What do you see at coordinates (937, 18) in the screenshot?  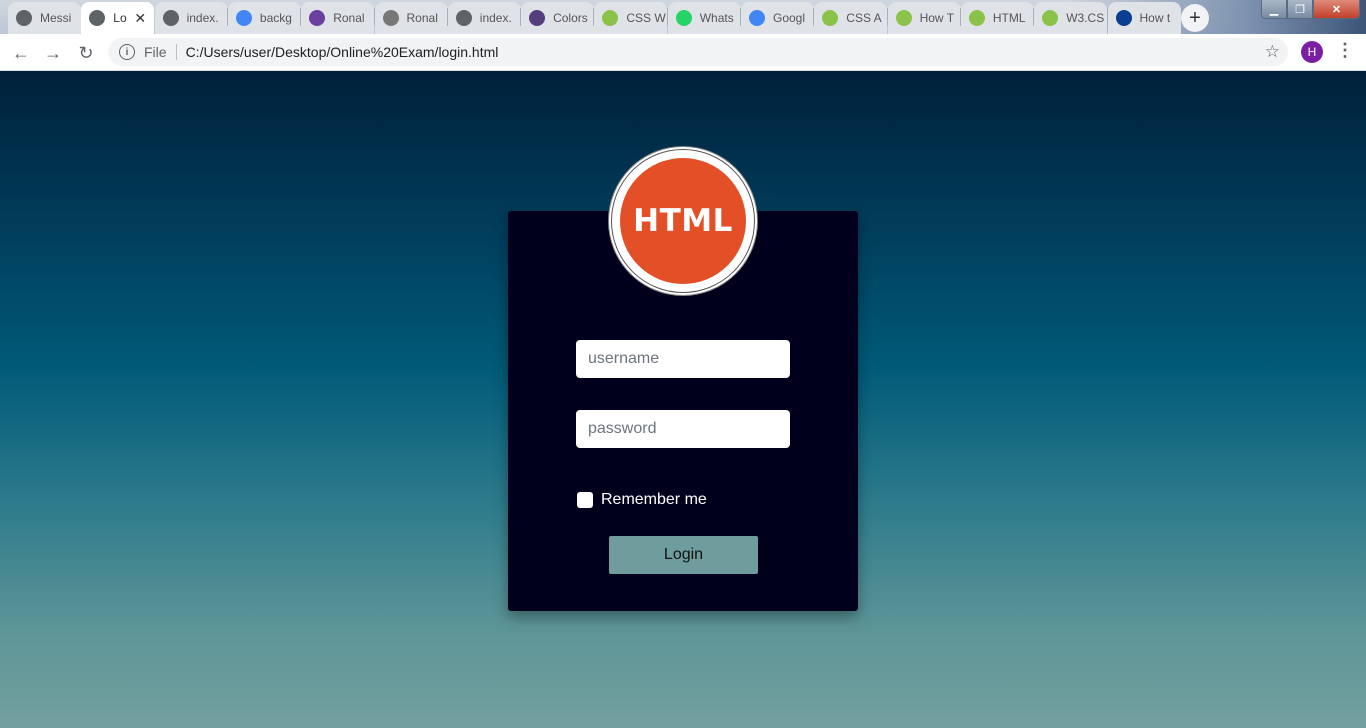 I see `tab-label: How T` at bounding box center [937, 18].